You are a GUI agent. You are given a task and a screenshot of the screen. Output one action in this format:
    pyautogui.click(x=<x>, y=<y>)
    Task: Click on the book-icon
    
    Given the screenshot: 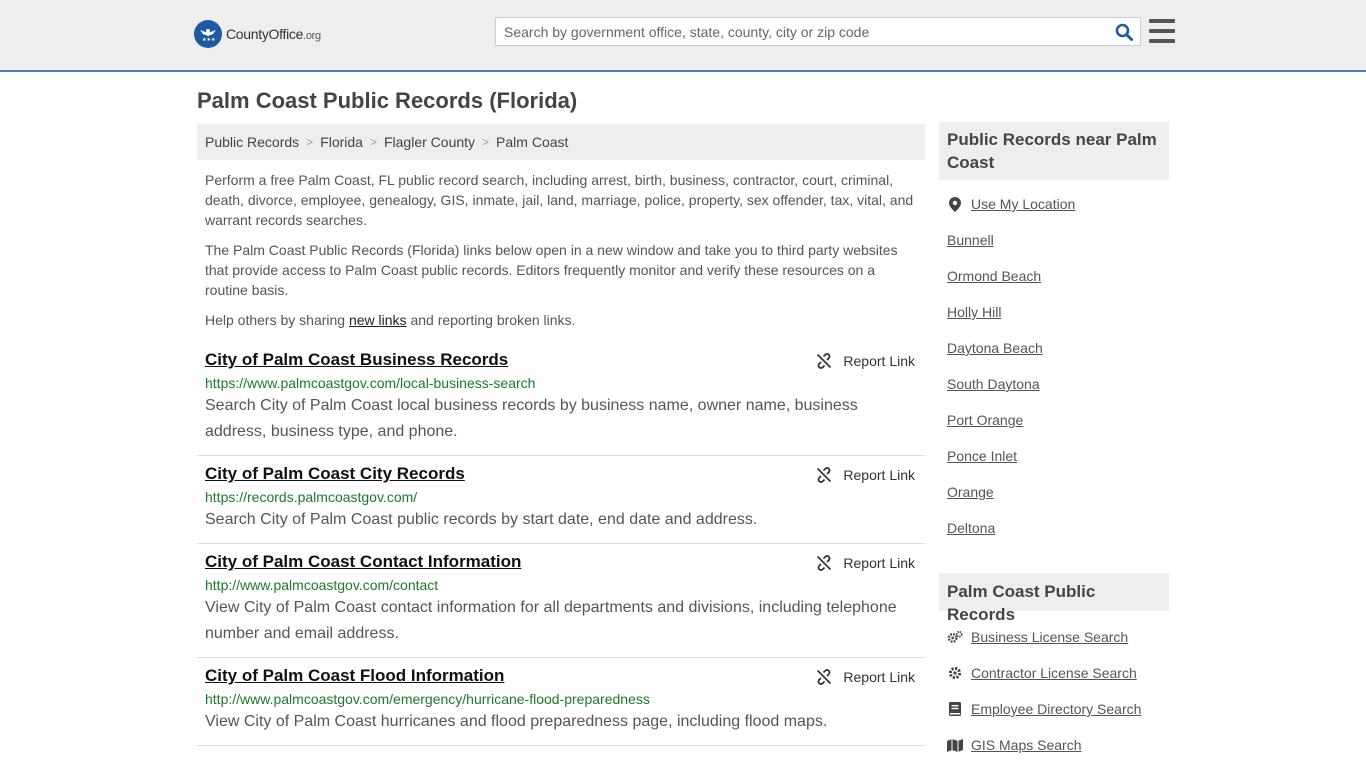 What is the action you would take?
    pyautogui.click(x=955, y=709)
    